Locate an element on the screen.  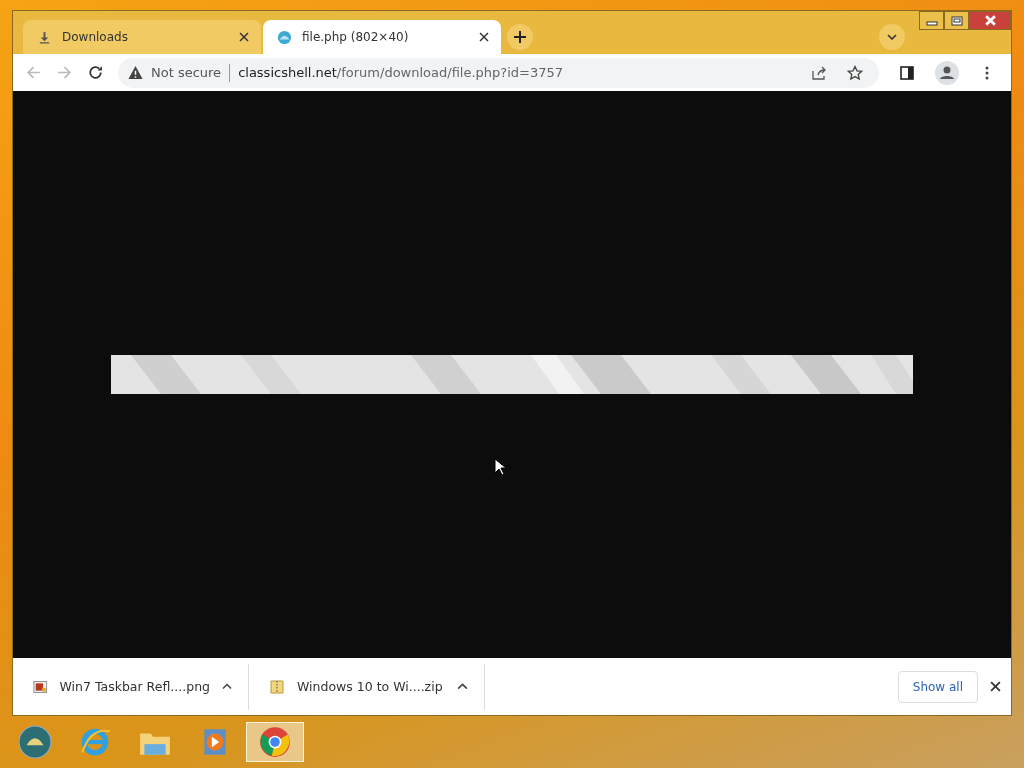
profile-icon is located at coordinates (947, 72).